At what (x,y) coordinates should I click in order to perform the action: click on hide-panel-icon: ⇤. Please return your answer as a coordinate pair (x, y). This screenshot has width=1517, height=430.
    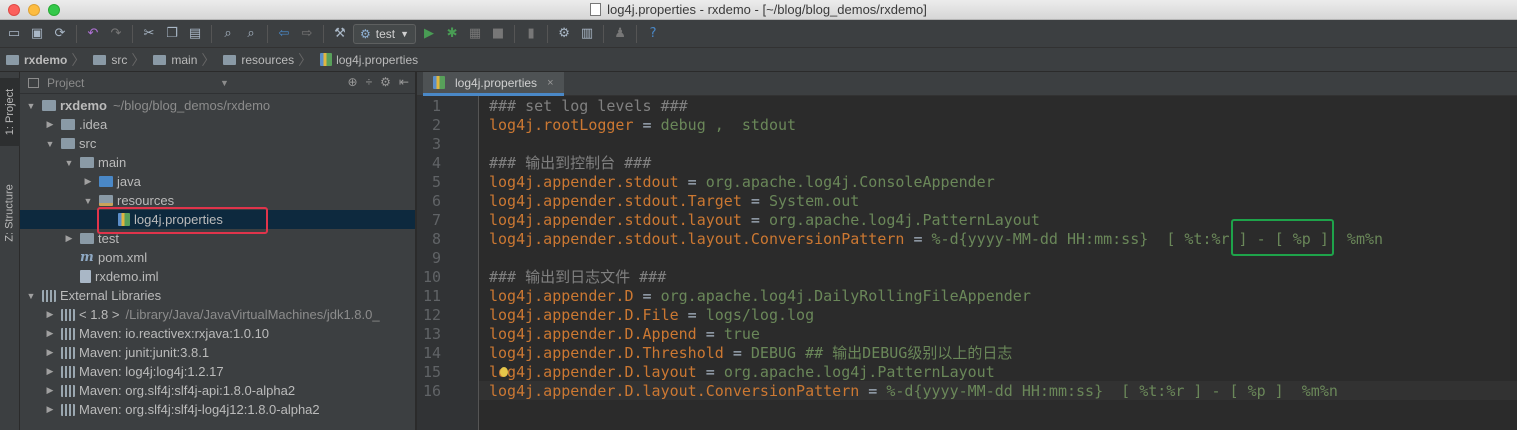
    Looking at the image, I should click on (404, 82).